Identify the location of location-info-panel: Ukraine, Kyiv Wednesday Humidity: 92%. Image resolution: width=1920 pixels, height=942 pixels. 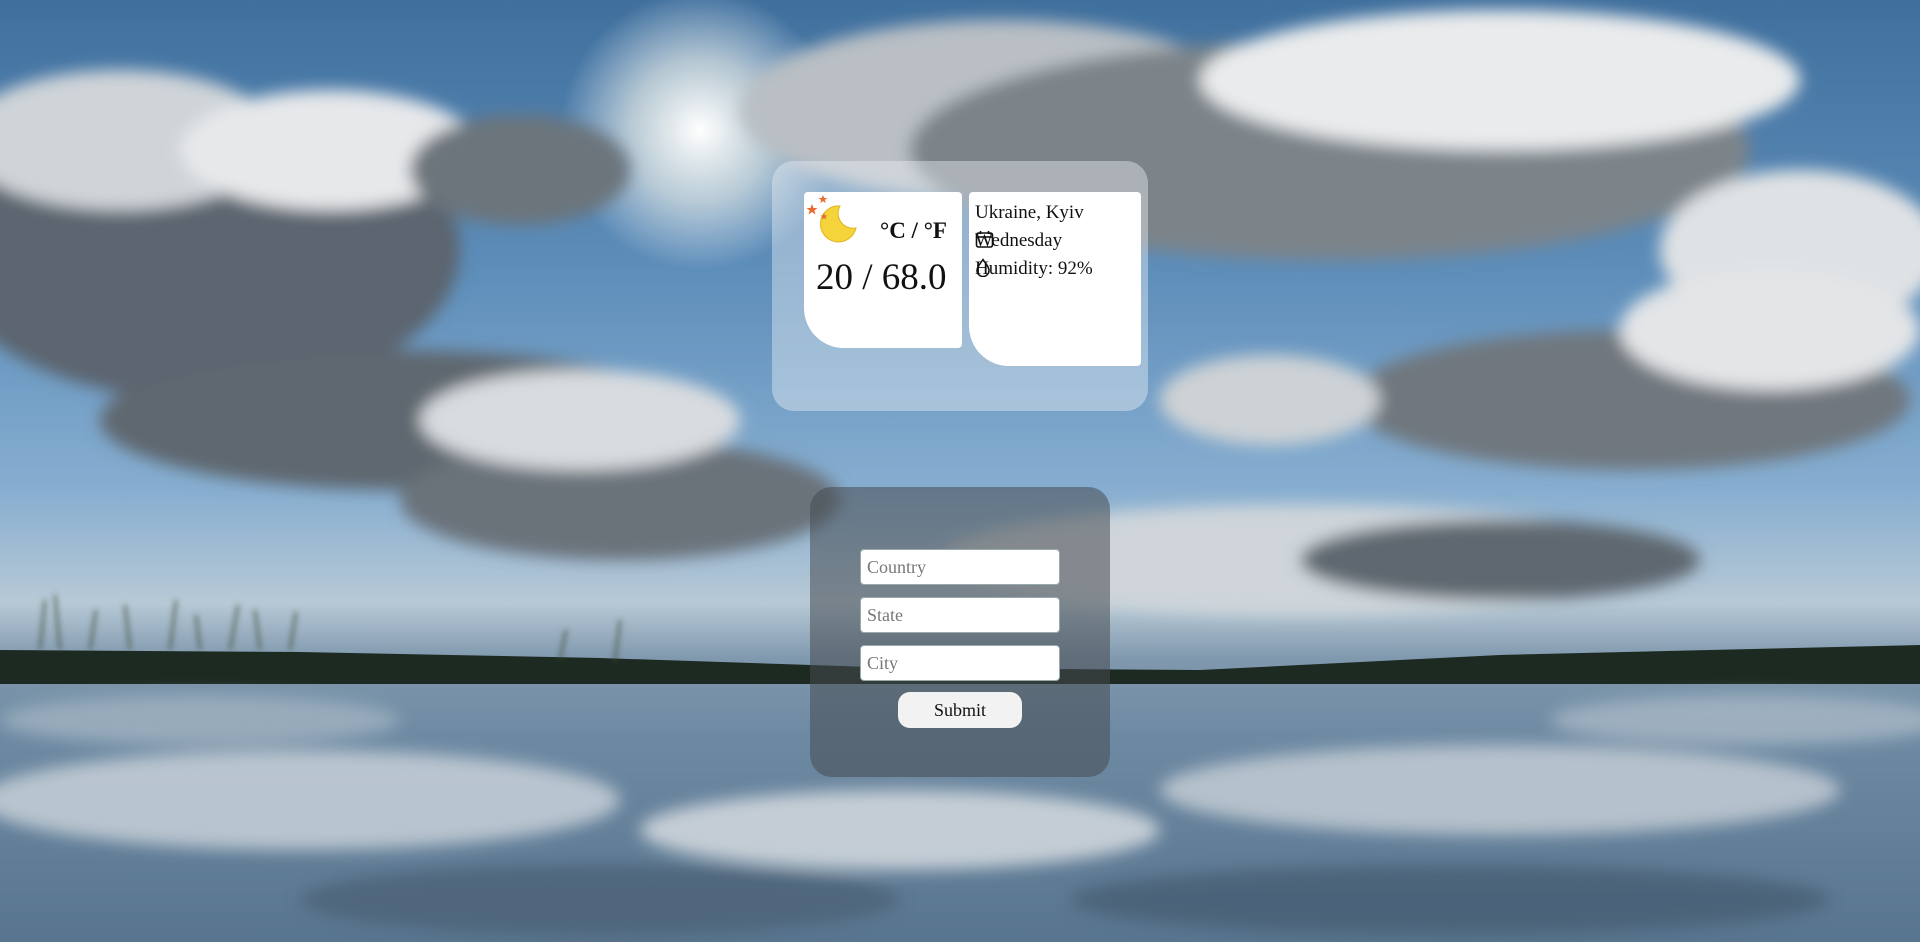
(1055, 279).